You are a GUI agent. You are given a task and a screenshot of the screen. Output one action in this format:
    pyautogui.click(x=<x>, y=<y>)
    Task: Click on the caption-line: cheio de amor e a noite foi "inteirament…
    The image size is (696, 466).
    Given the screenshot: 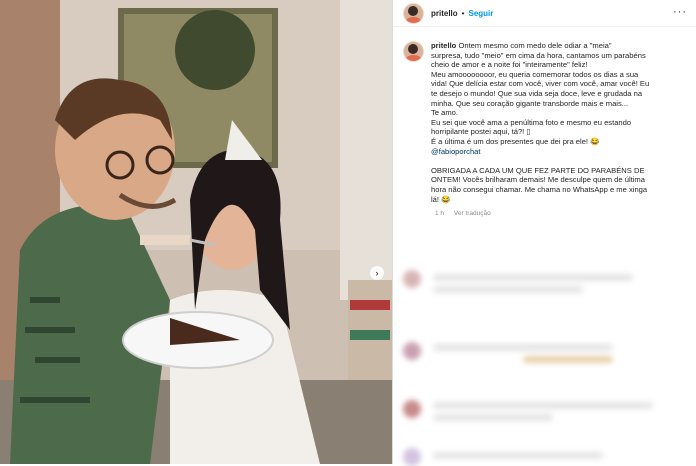 What is the action you would take?
    pyautogui.click(x=509, y=65)
    